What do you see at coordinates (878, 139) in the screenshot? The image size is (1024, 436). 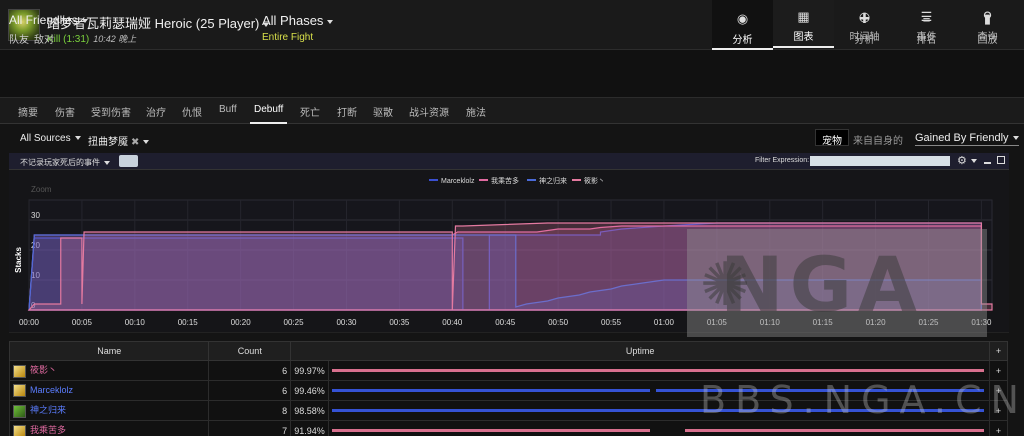 I see `self-toggle: 来自自身的` at bounding box center [878, 139].